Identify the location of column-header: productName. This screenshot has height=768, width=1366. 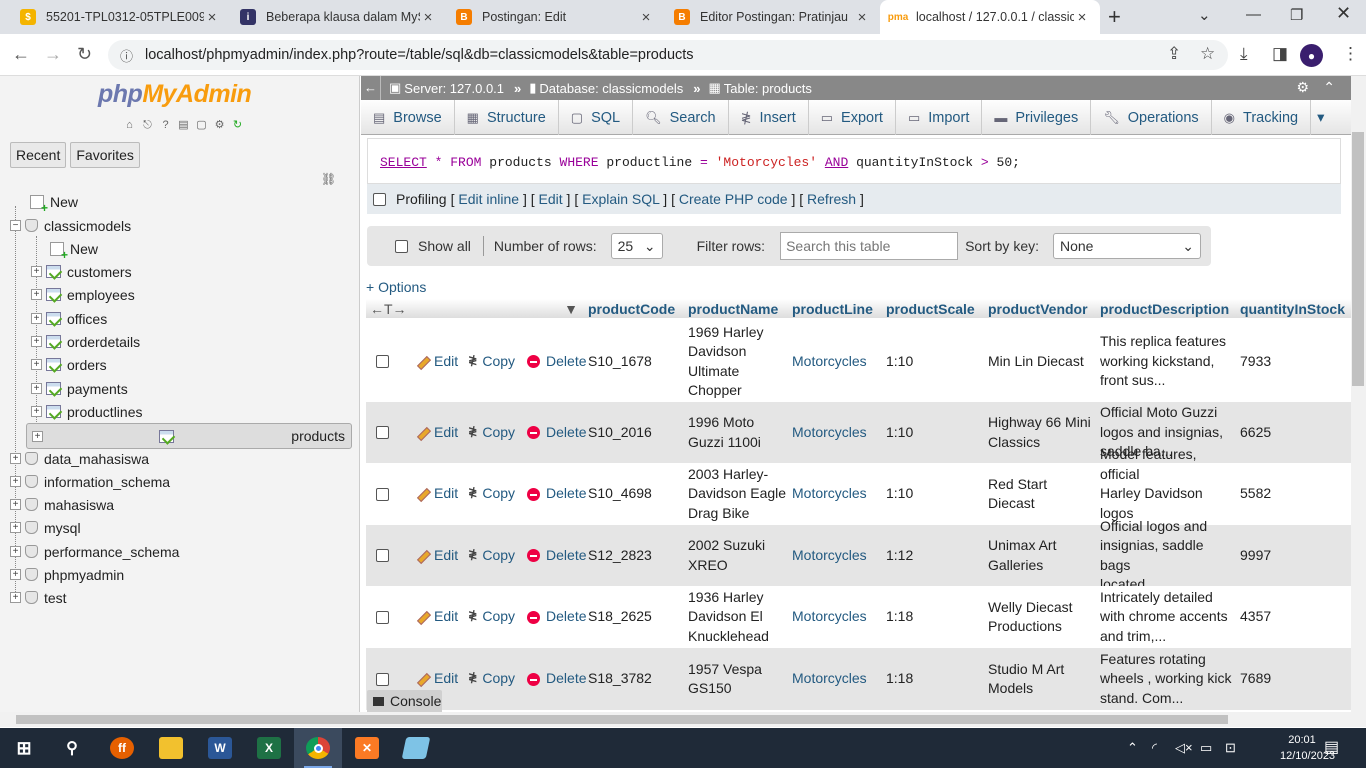
(736, 309).